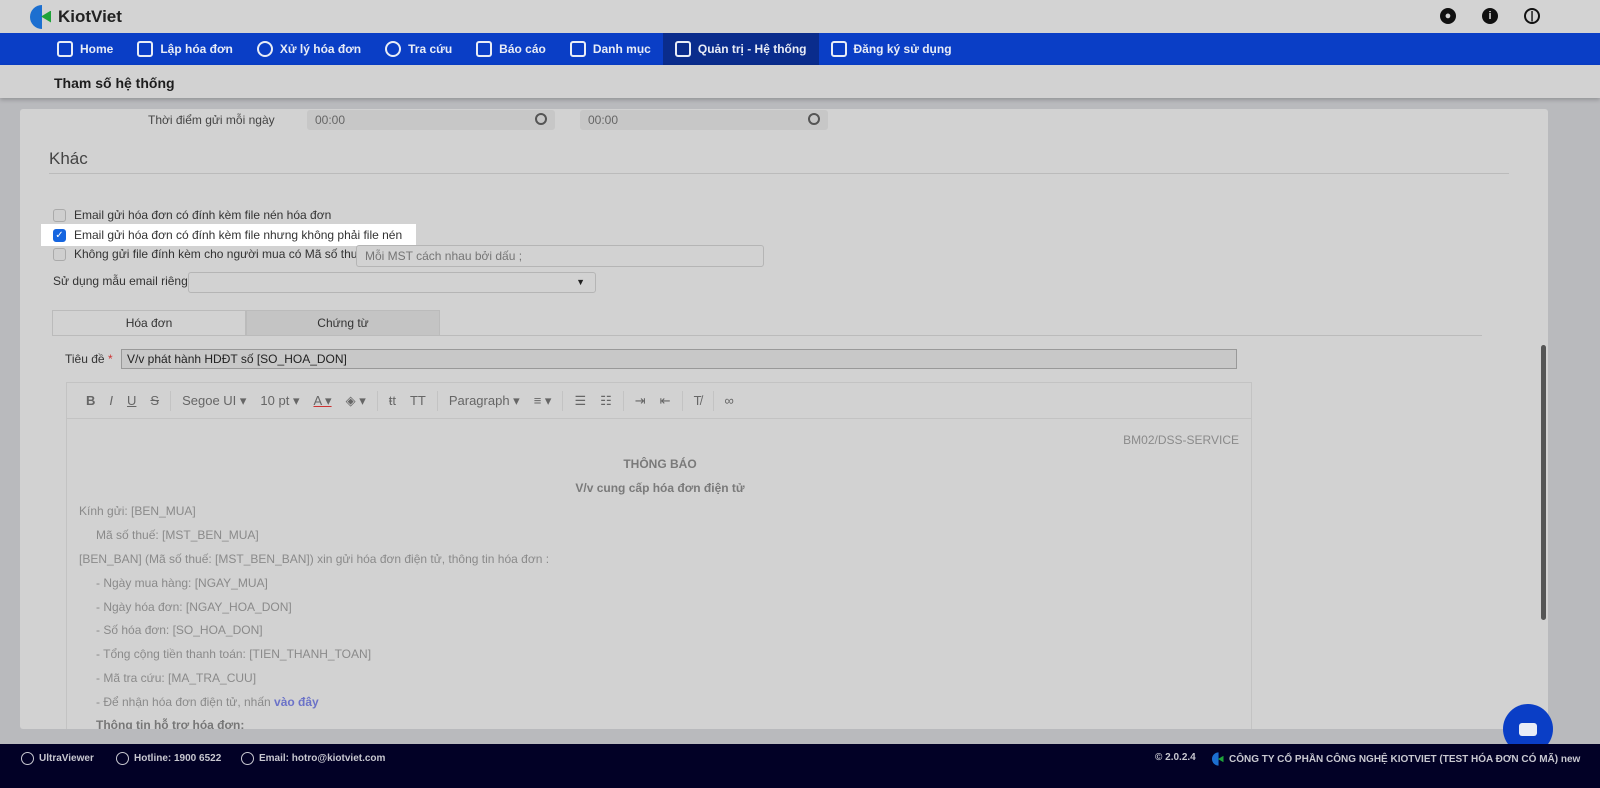 The width and height of the screenshot is (1600, 788). What do you see at coordinates (111, 400) in the screenshot?
I see `italic-icon: I` at bounding box center [111, 400].